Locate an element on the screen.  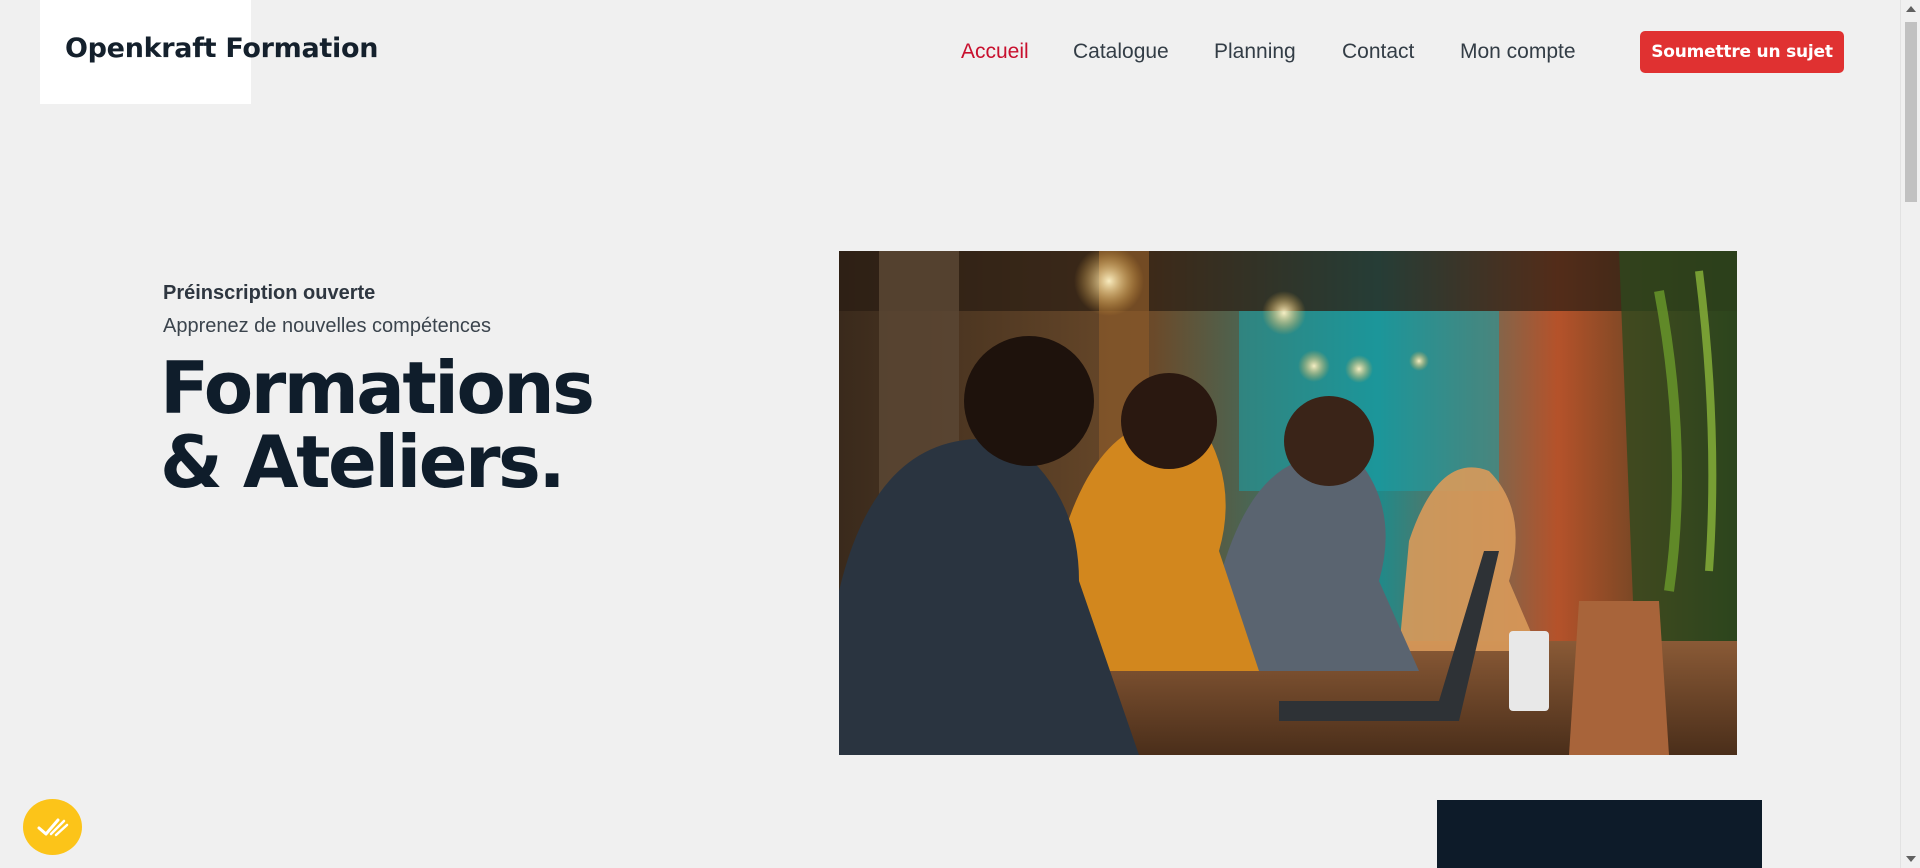
nav-item-planning: Planning is located at coordinates (1255, 52).